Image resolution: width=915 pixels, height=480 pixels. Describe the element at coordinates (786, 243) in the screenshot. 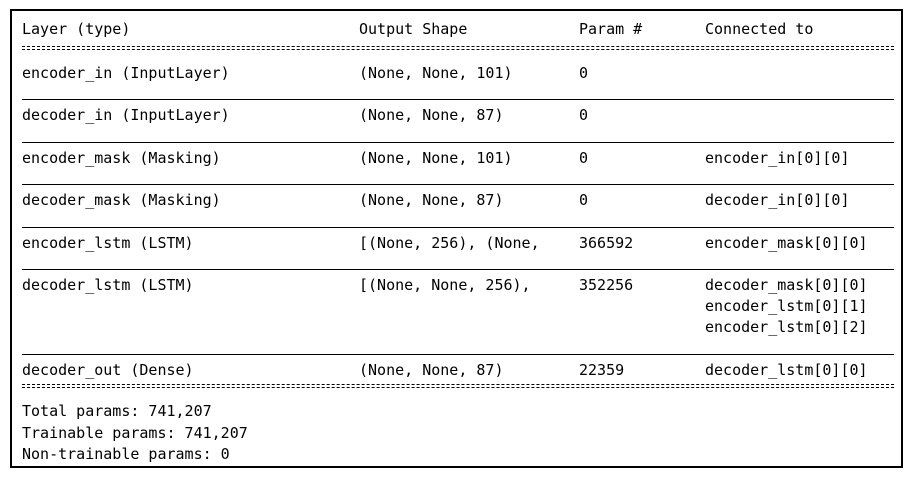

I see `row-connected-to: encoder_mask[0][0]` at that location.